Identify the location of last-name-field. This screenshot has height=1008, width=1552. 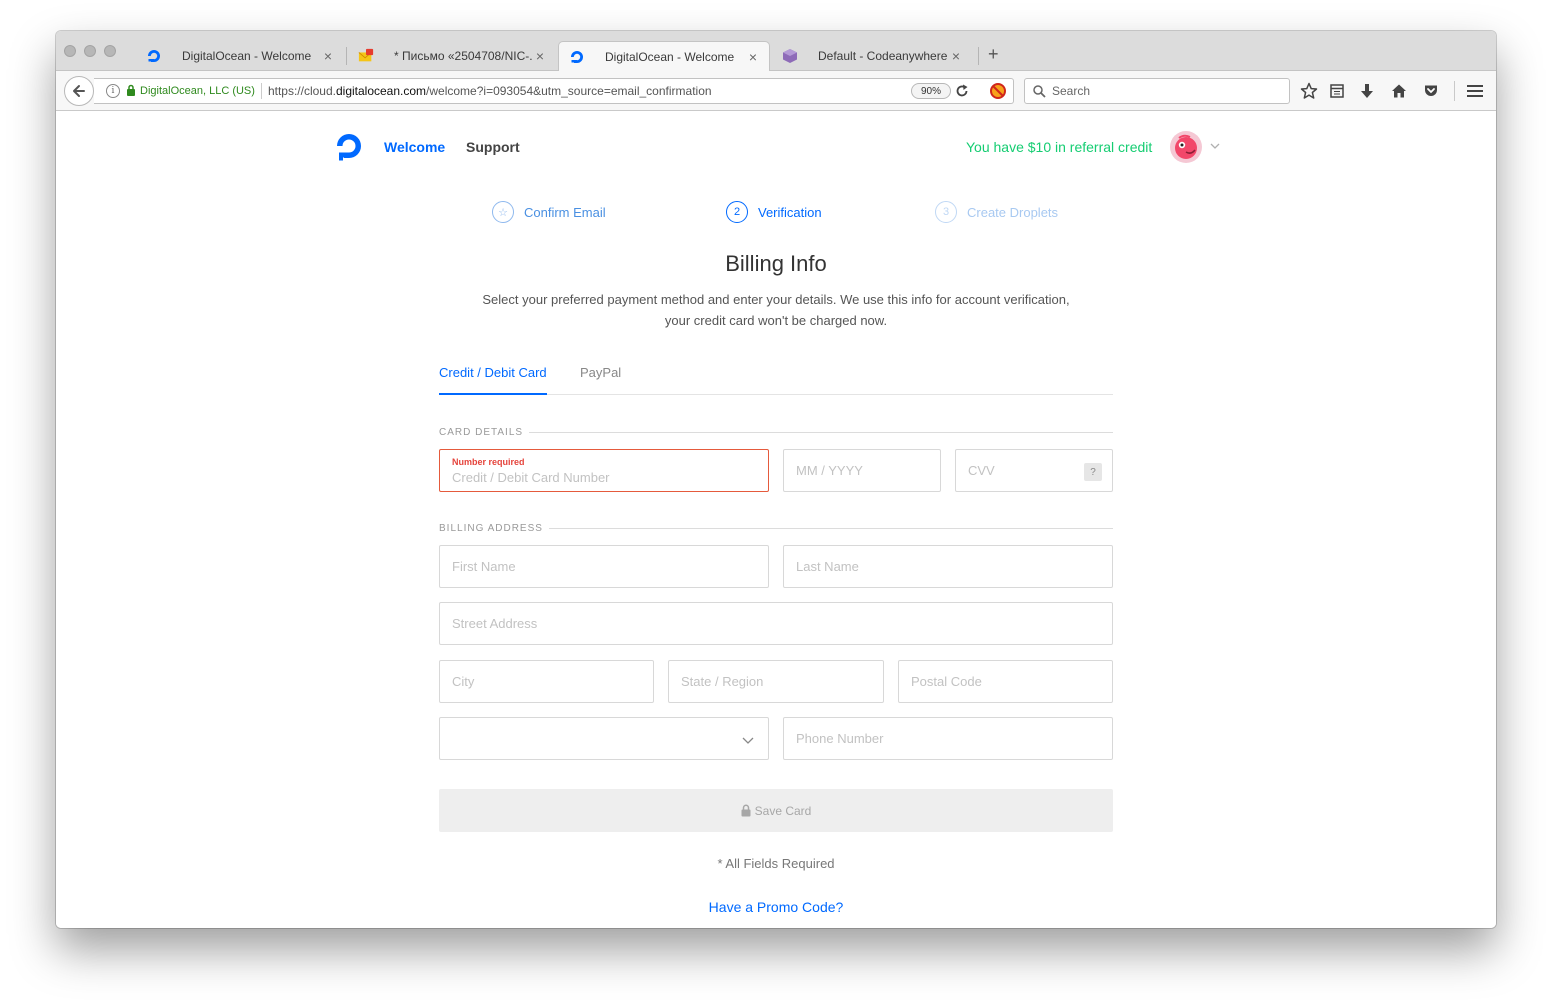
(948, 566).